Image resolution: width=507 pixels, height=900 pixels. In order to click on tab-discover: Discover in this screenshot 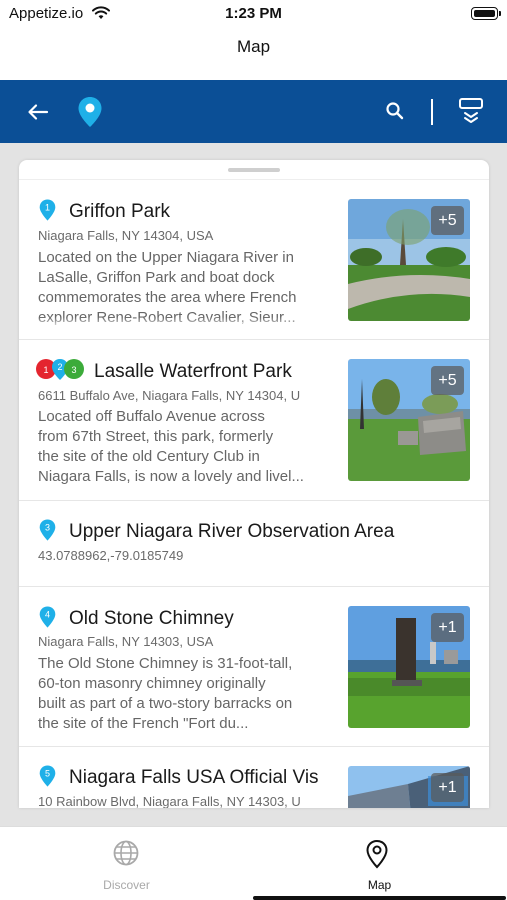, I will do `click(126, 863)`.